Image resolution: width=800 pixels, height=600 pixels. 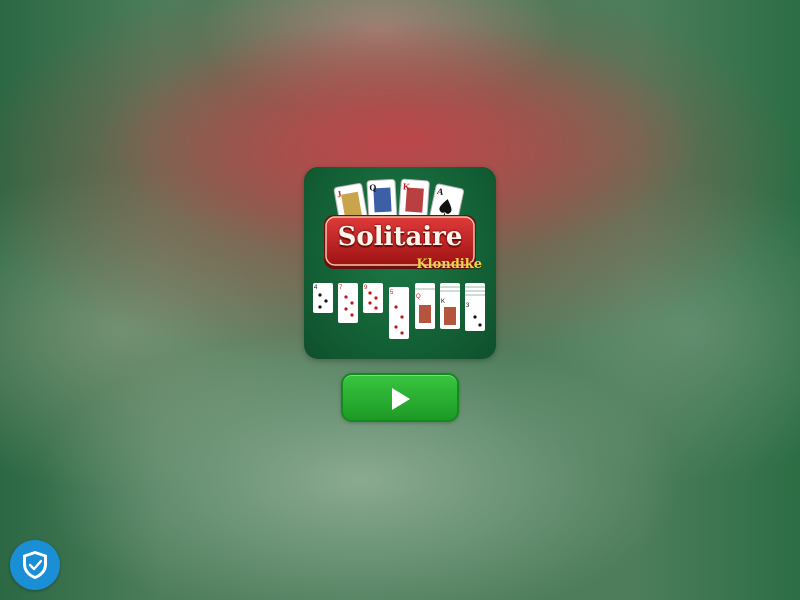 What do you see at coordinates (418, 297) in the screenshot?
I see `tableau-rank: Q` at bounding box center [418, 297].